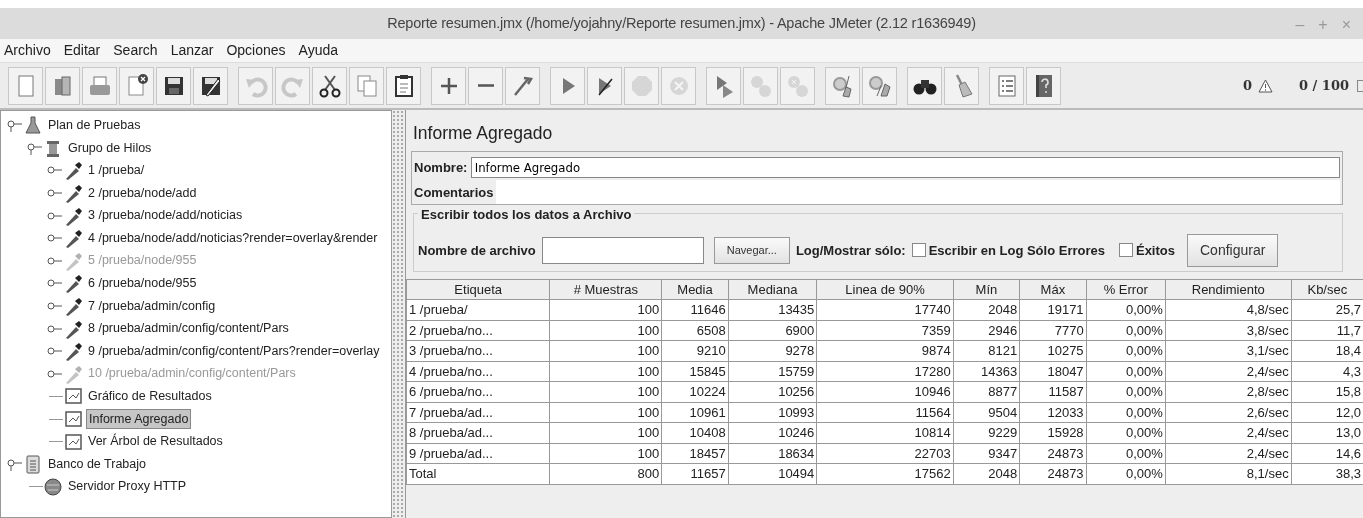 This screenshot has width=1363, height=518. Describe the element at coordinates (139, 419) in the screenshot. I see `tree-item: Informe Agregado` at that location.